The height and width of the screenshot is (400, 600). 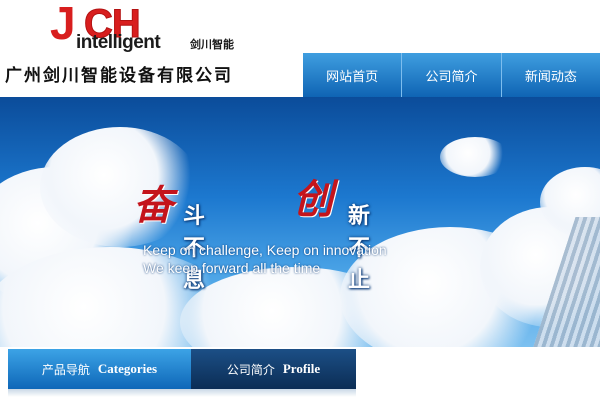 I want to click on section-tabs: 产品导航 Categories 公司简介 Profile, so click(x=300, y=373).